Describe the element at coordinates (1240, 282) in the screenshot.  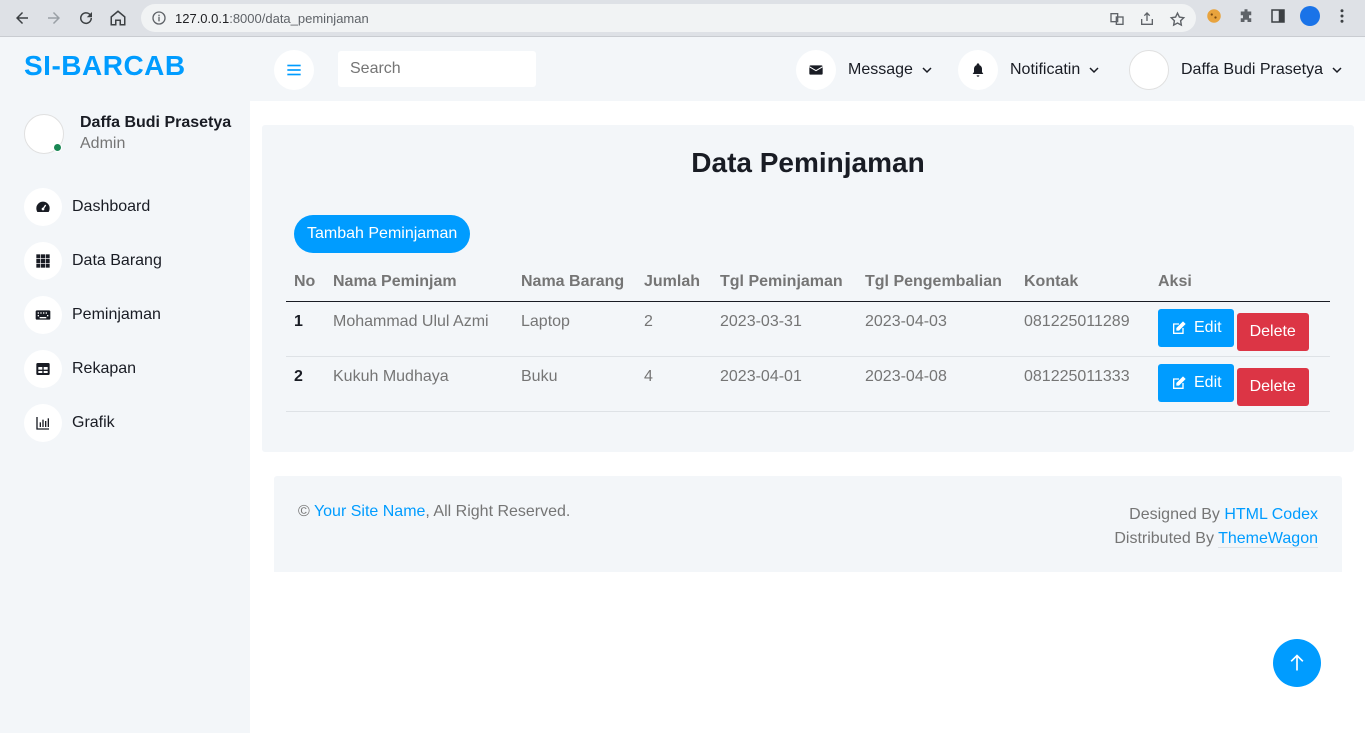
I see `column-header: Aksi` at that location.